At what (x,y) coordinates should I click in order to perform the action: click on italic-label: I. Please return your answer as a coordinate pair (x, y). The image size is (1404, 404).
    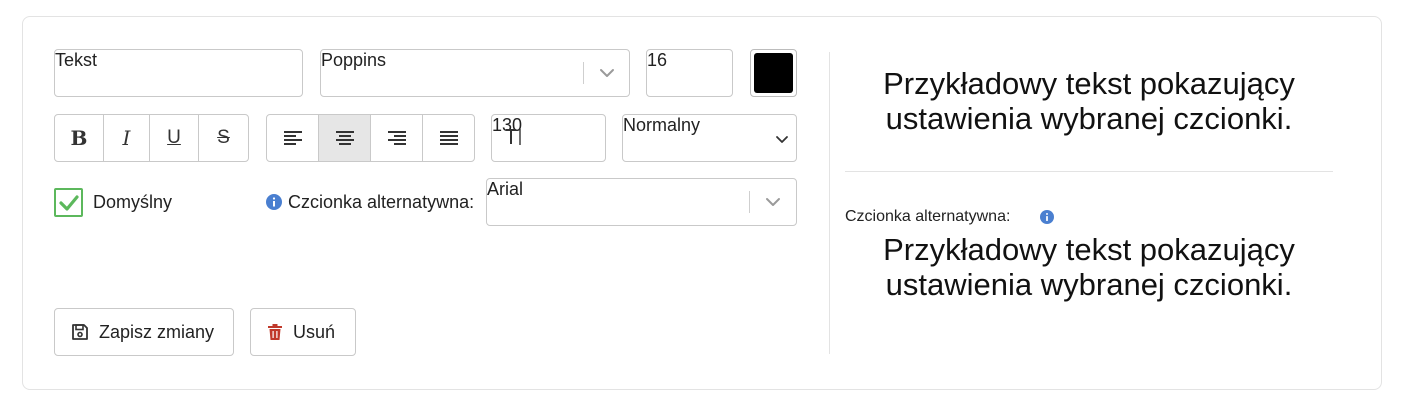
    Looking at the image, I should click on (126, 138).